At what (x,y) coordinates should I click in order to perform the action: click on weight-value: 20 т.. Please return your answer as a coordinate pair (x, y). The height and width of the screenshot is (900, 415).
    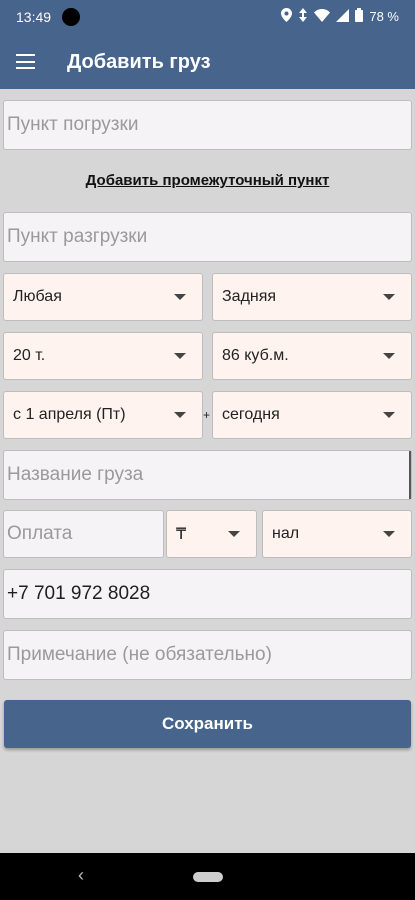
    Looking at the image, I should click on (29, 355).